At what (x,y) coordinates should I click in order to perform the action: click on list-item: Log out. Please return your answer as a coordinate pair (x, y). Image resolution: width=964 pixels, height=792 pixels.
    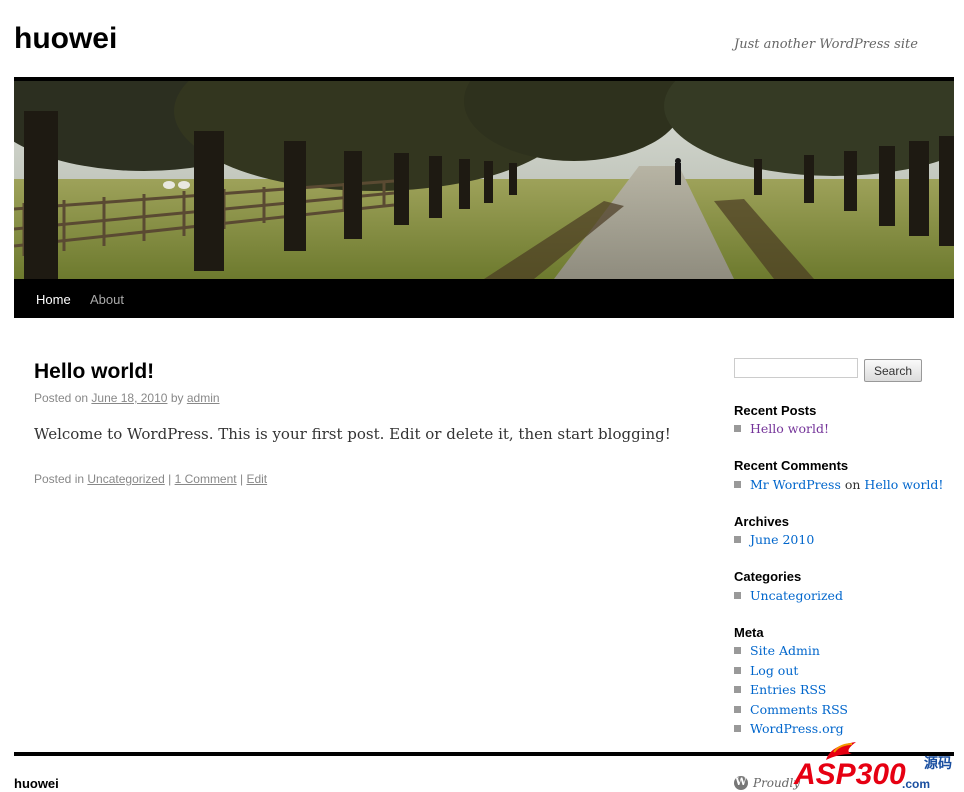
    Looking at the image, I should click on (791, 671).